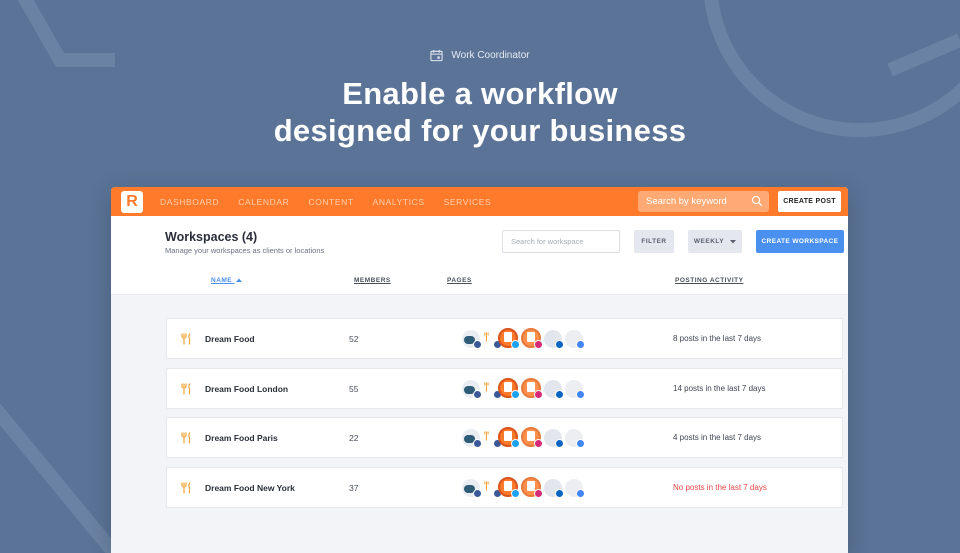  What do you see at coordinates (709, 241) in the screenshot?
I see `period-dropdown-label: WEEKLY` at bounding box center [709, 241].